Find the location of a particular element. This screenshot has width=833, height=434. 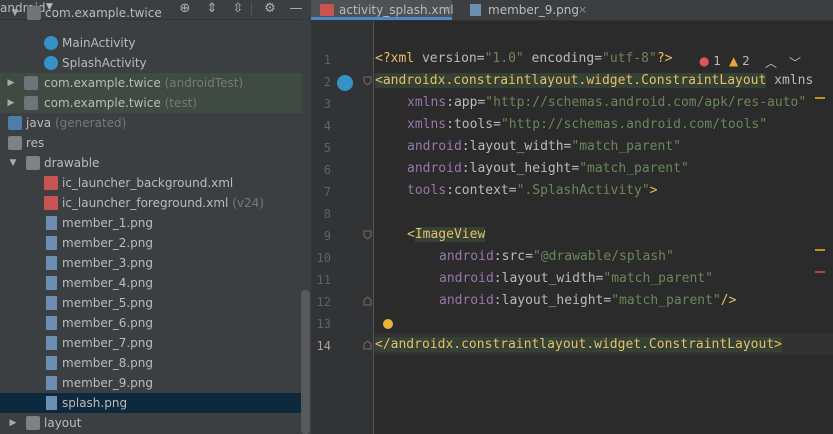

tree-item-package: ▼ com.example.twice is located at coordinates (151, 13).